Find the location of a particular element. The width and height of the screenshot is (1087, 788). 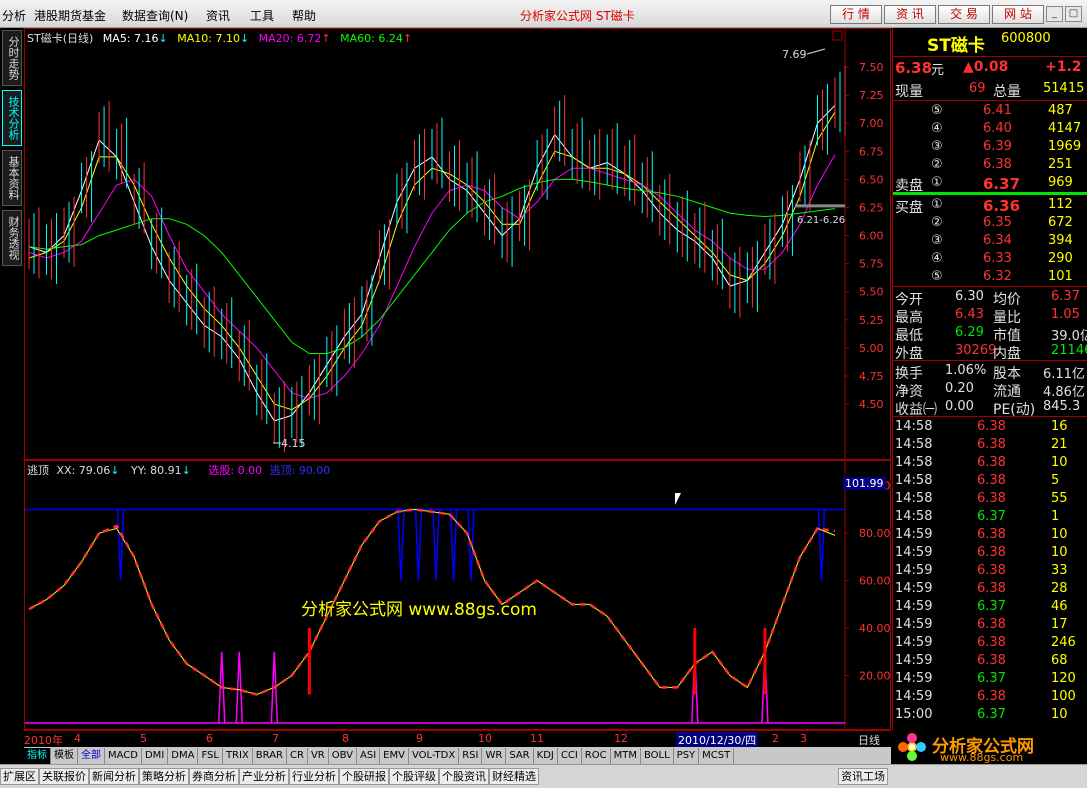

quote-row: 外盘30269内盘21146 is located at coordinates (990, 352).